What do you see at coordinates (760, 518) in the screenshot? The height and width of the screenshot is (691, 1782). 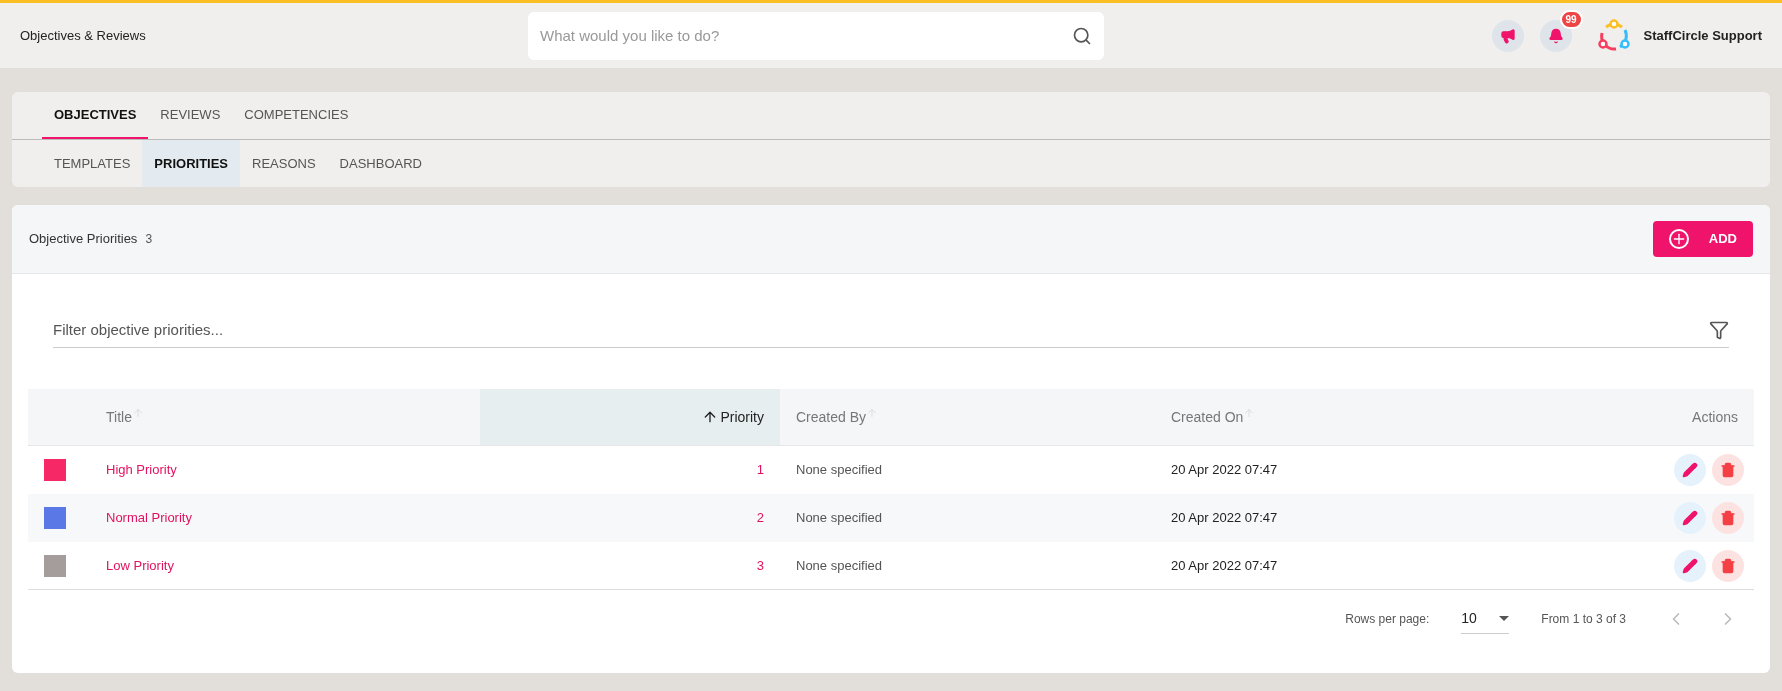 I see `priority-cell-text: 2` at bounding box center [760, 518].